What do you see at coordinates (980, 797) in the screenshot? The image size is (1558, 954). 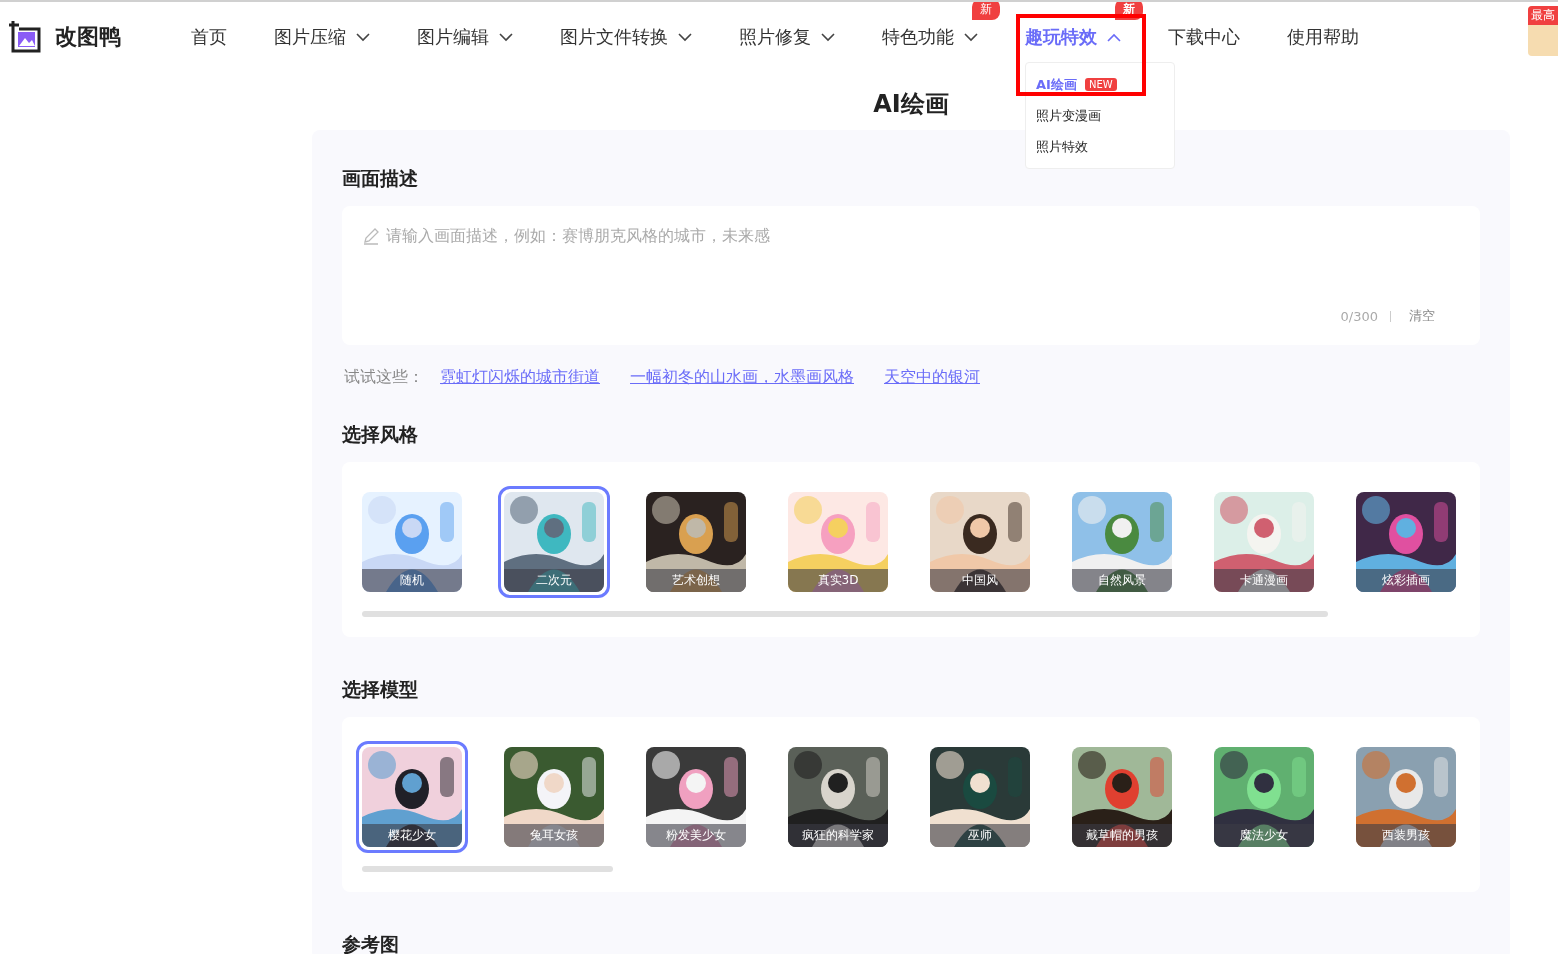 I see `option-tile: 巫师` at bounding box center [980, 797].